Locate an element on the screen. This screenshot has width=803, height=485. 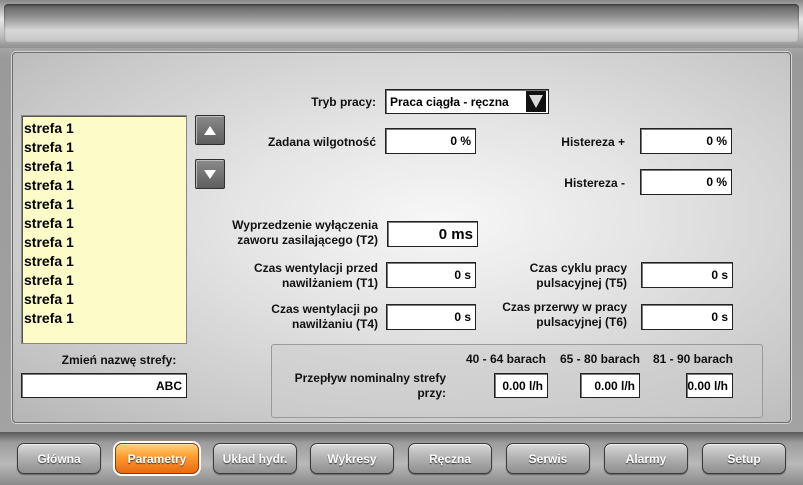
t2-field: 0 ms is located at coordinates (432, 234).